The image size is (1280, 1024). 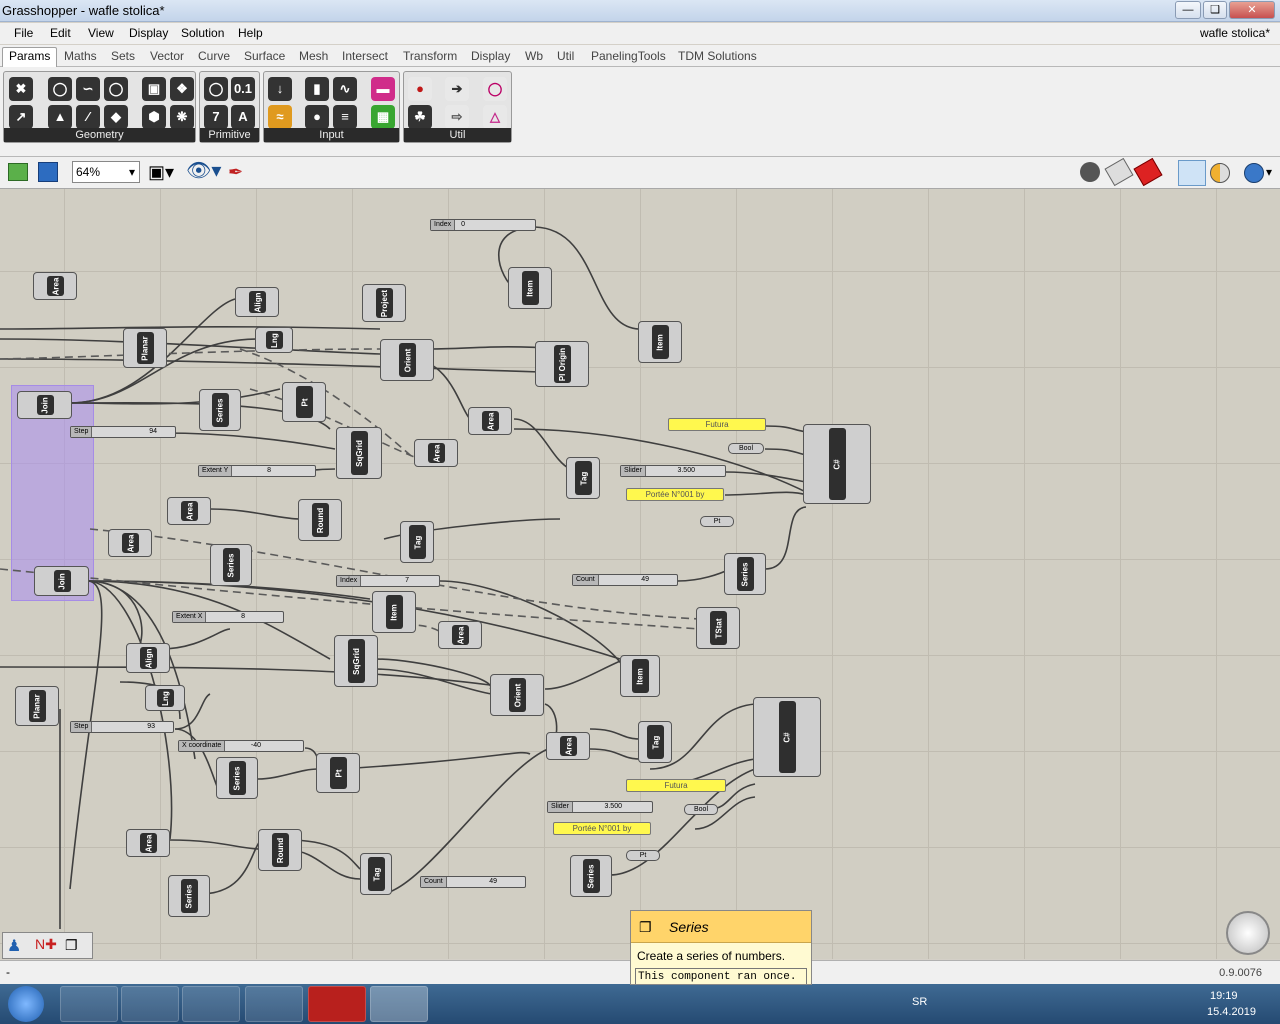 I want to click on arc-param-icon: ◯, so click(x=116, y=89).